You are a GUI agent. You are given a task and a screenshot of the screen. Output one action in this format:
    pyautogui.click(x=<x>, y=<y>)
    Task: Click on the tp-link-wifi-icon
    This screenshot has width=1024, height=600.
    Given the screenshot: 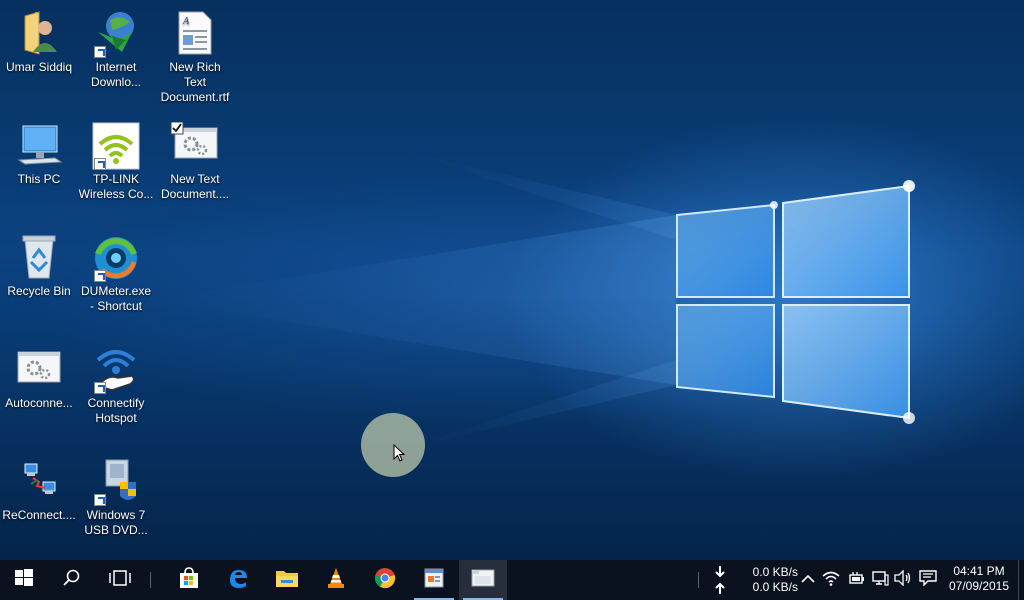 What is the action you would take?
    pyautogui.click(x=116, y=146)
    